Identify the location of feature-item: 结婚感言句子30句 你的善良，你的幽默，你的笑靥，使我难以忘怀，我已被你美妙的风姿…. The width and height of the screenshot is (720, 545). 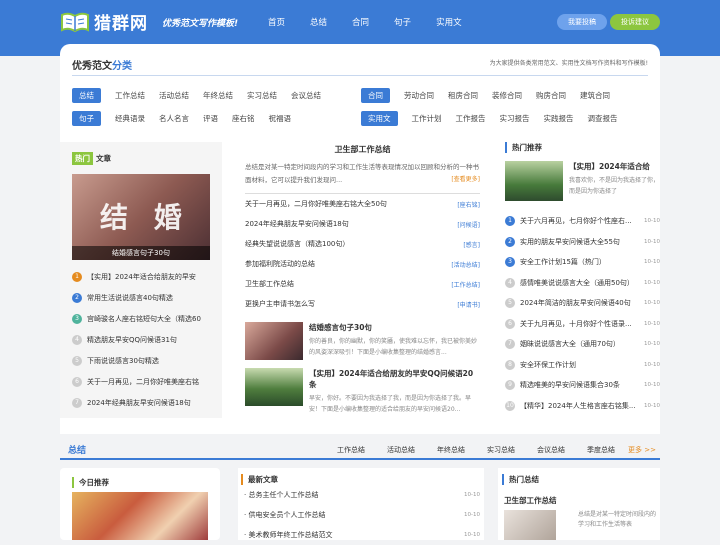
(362, 341).